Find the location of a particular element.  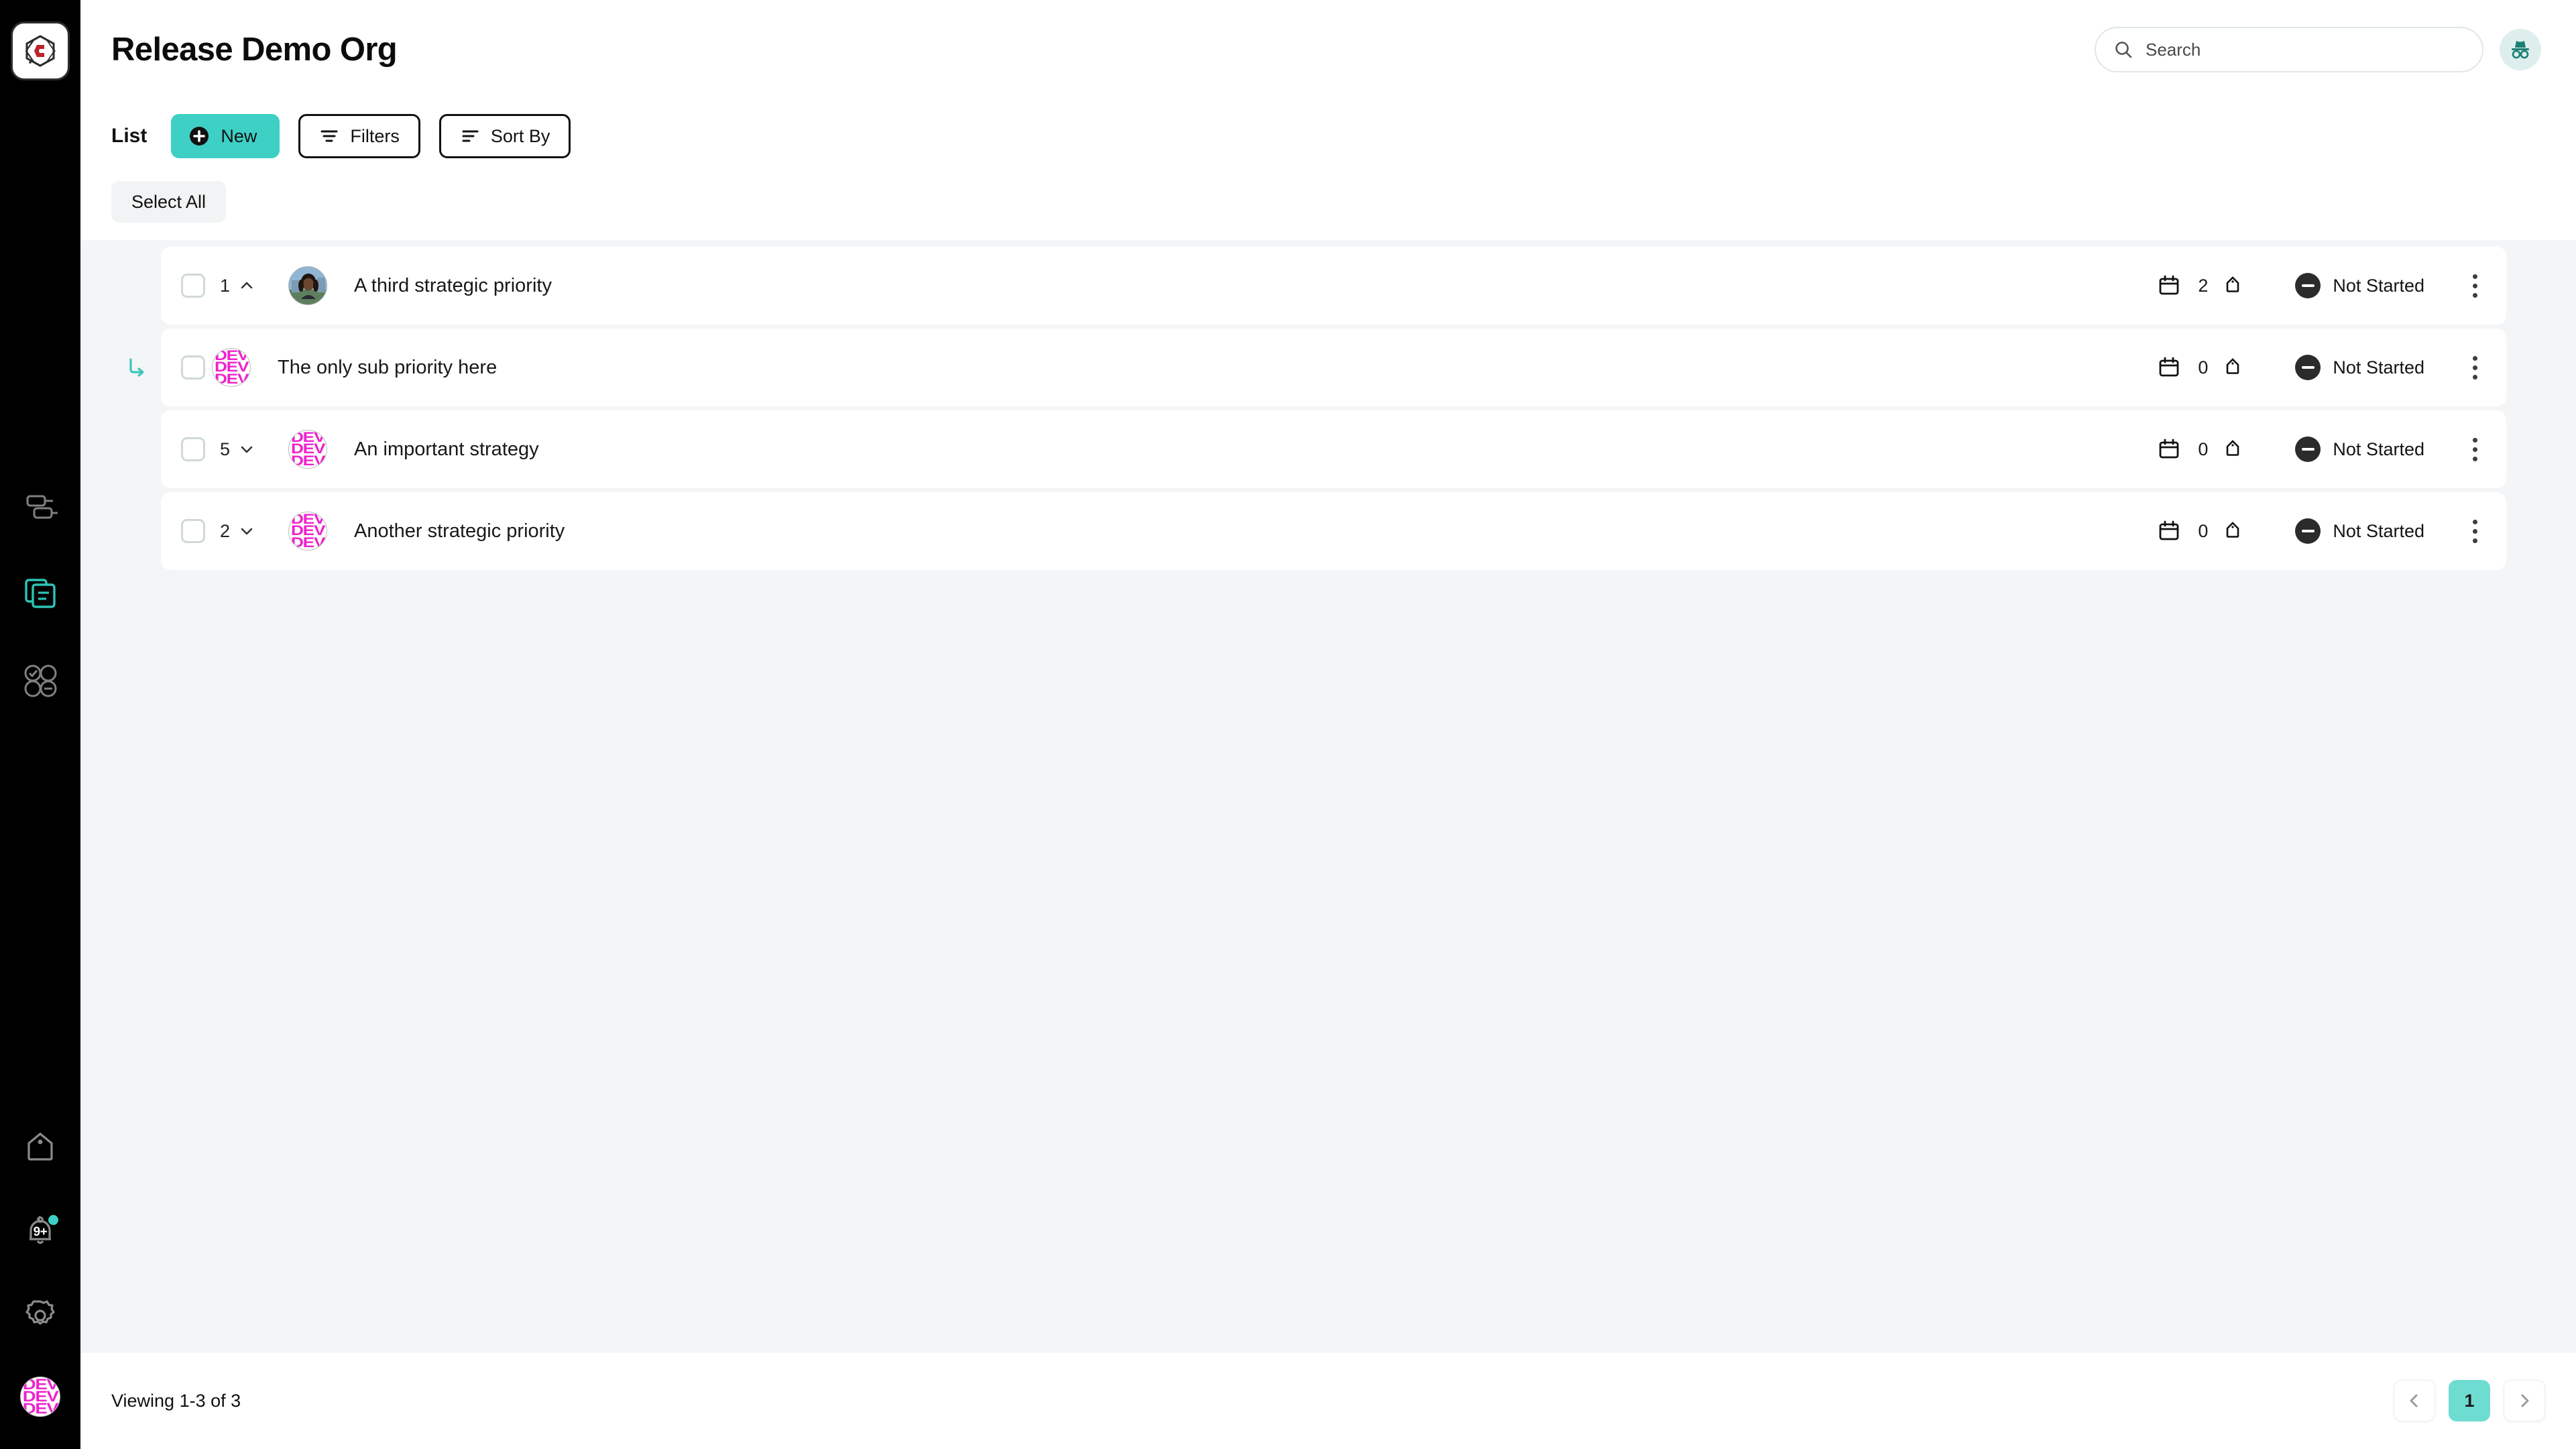

sidebar-item-home is located at coordinates (40, 1147).